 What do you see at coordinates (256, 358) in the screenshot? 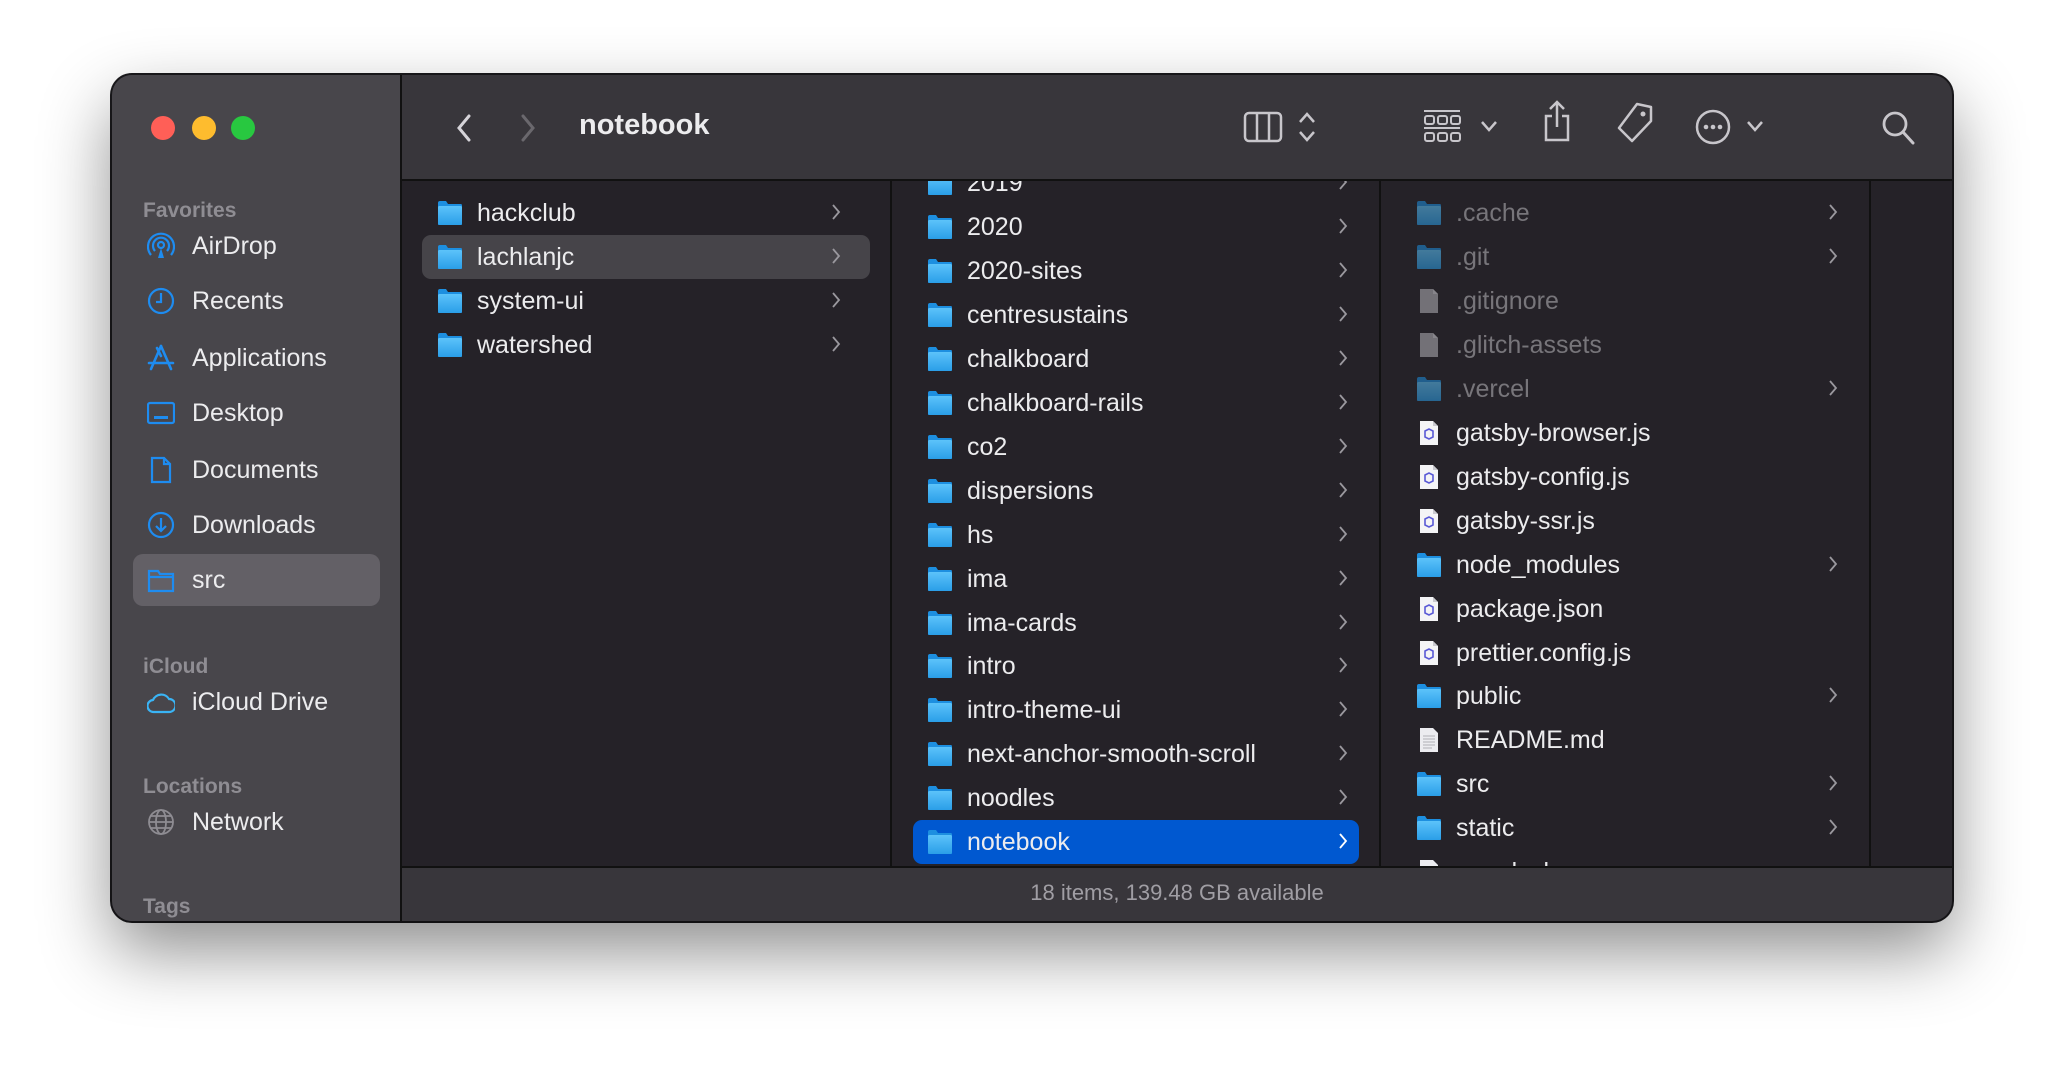
I see `sidebar-item-applications: Applications` at bounding box center [256, 358].